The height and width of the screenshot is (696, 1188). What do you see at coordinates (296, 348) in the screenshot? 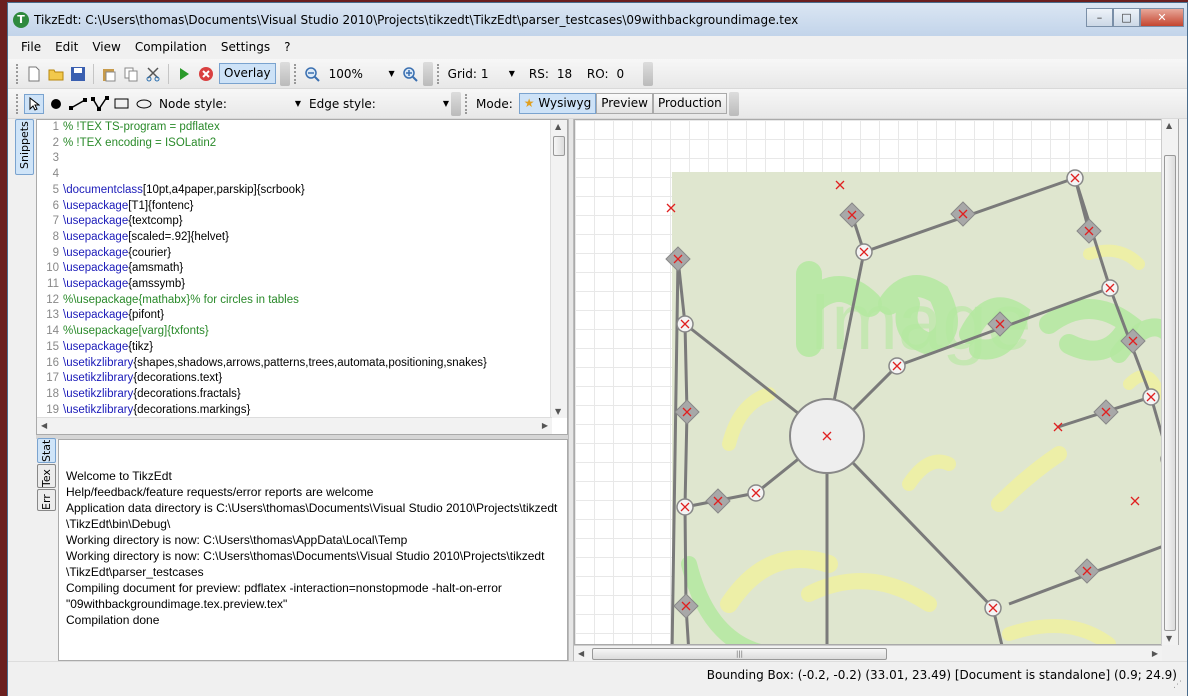
I see `editor-line: 15 \usepackage{tikz}` at bounding box center [296, 348].